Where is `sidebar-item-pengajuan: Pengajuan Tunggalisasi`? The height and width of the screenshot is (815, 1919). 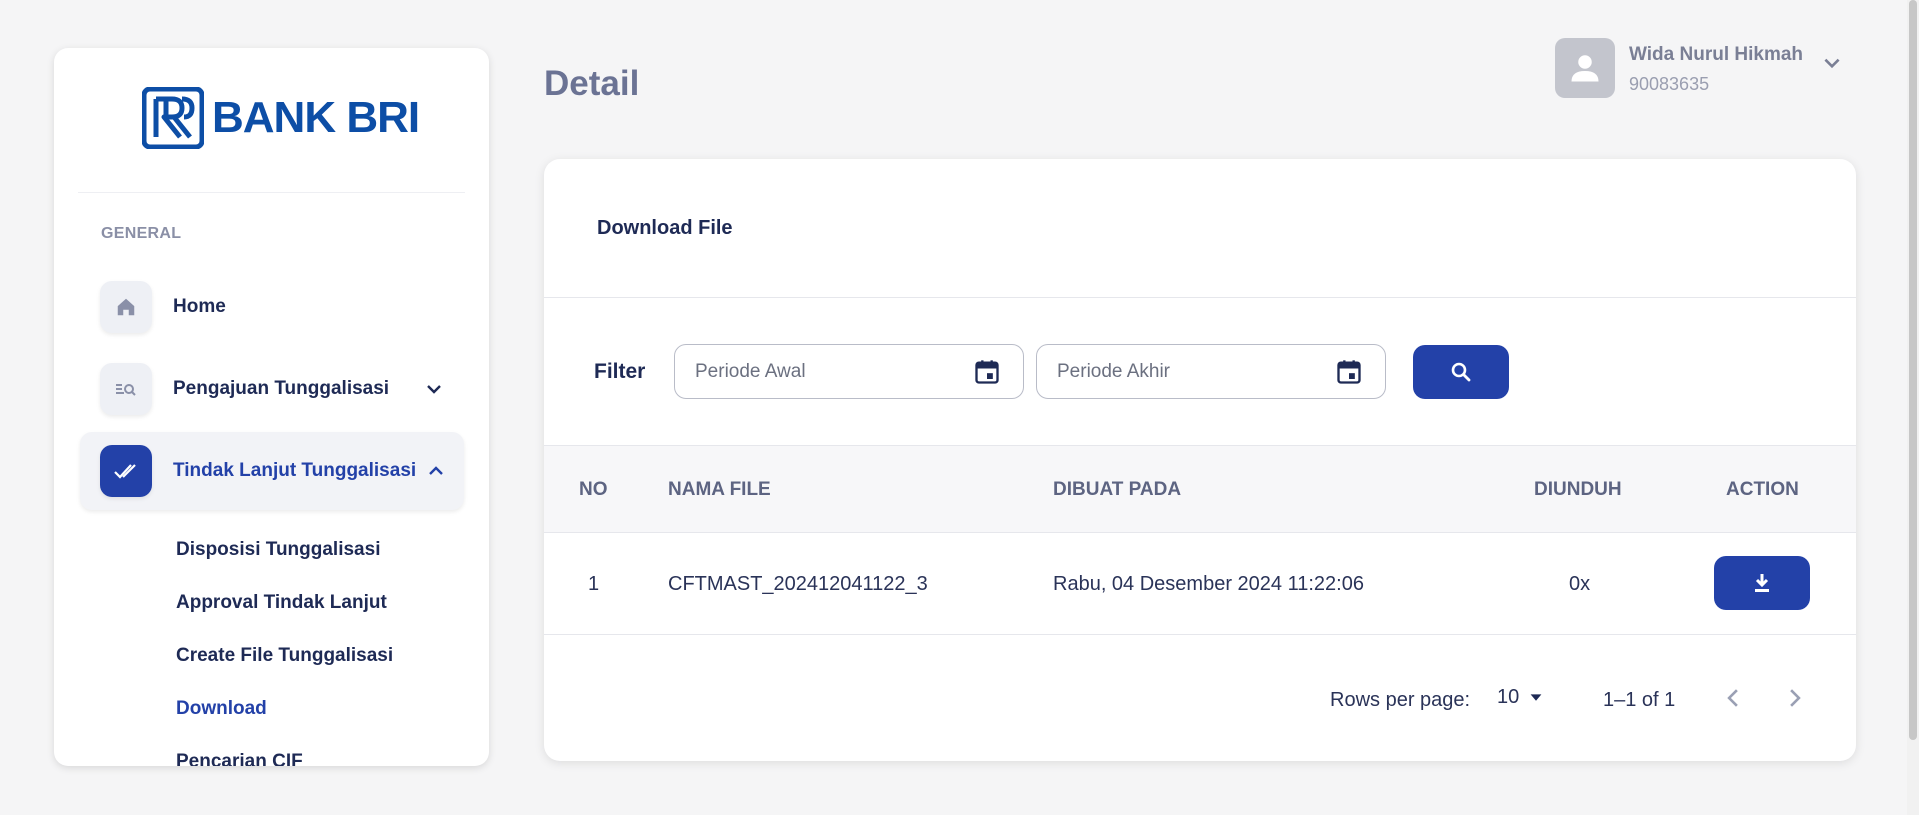 sidebar-item-pengajuan: Pengajuan Tunggalisasi is located at coordinates (272, 389).